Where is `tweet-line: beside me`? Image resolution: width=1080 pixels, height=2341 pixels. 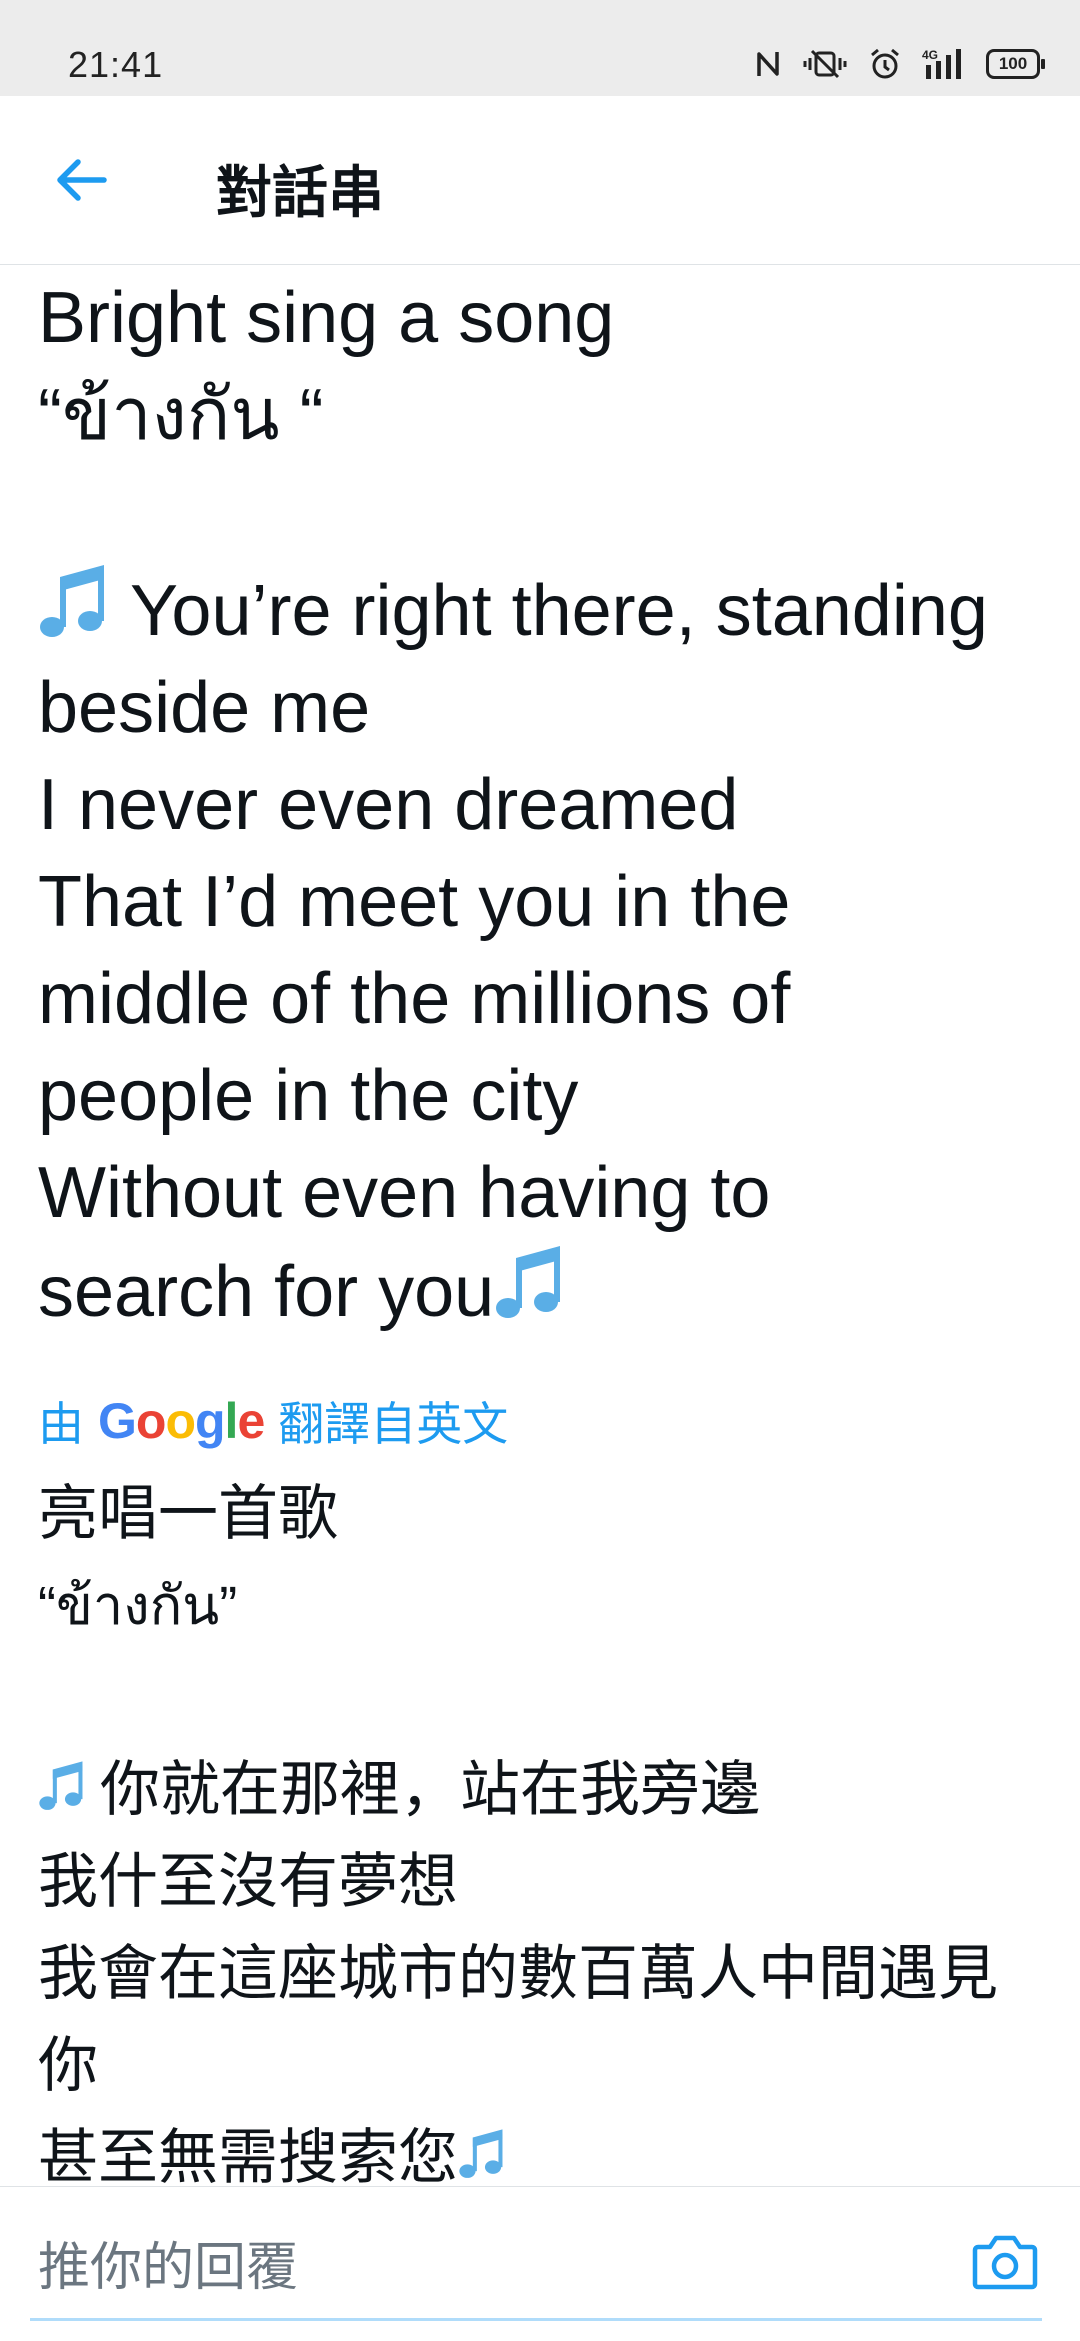 tweet-line: beside me is located at coordinates (204, 708).